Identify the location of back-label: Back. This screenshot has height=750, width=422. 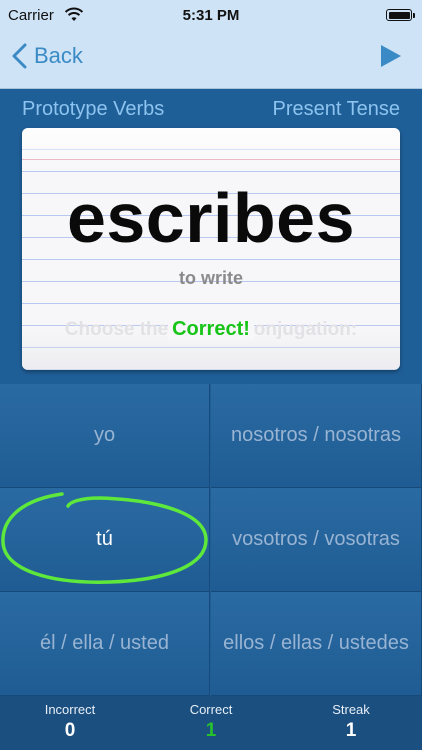
(58, 55).